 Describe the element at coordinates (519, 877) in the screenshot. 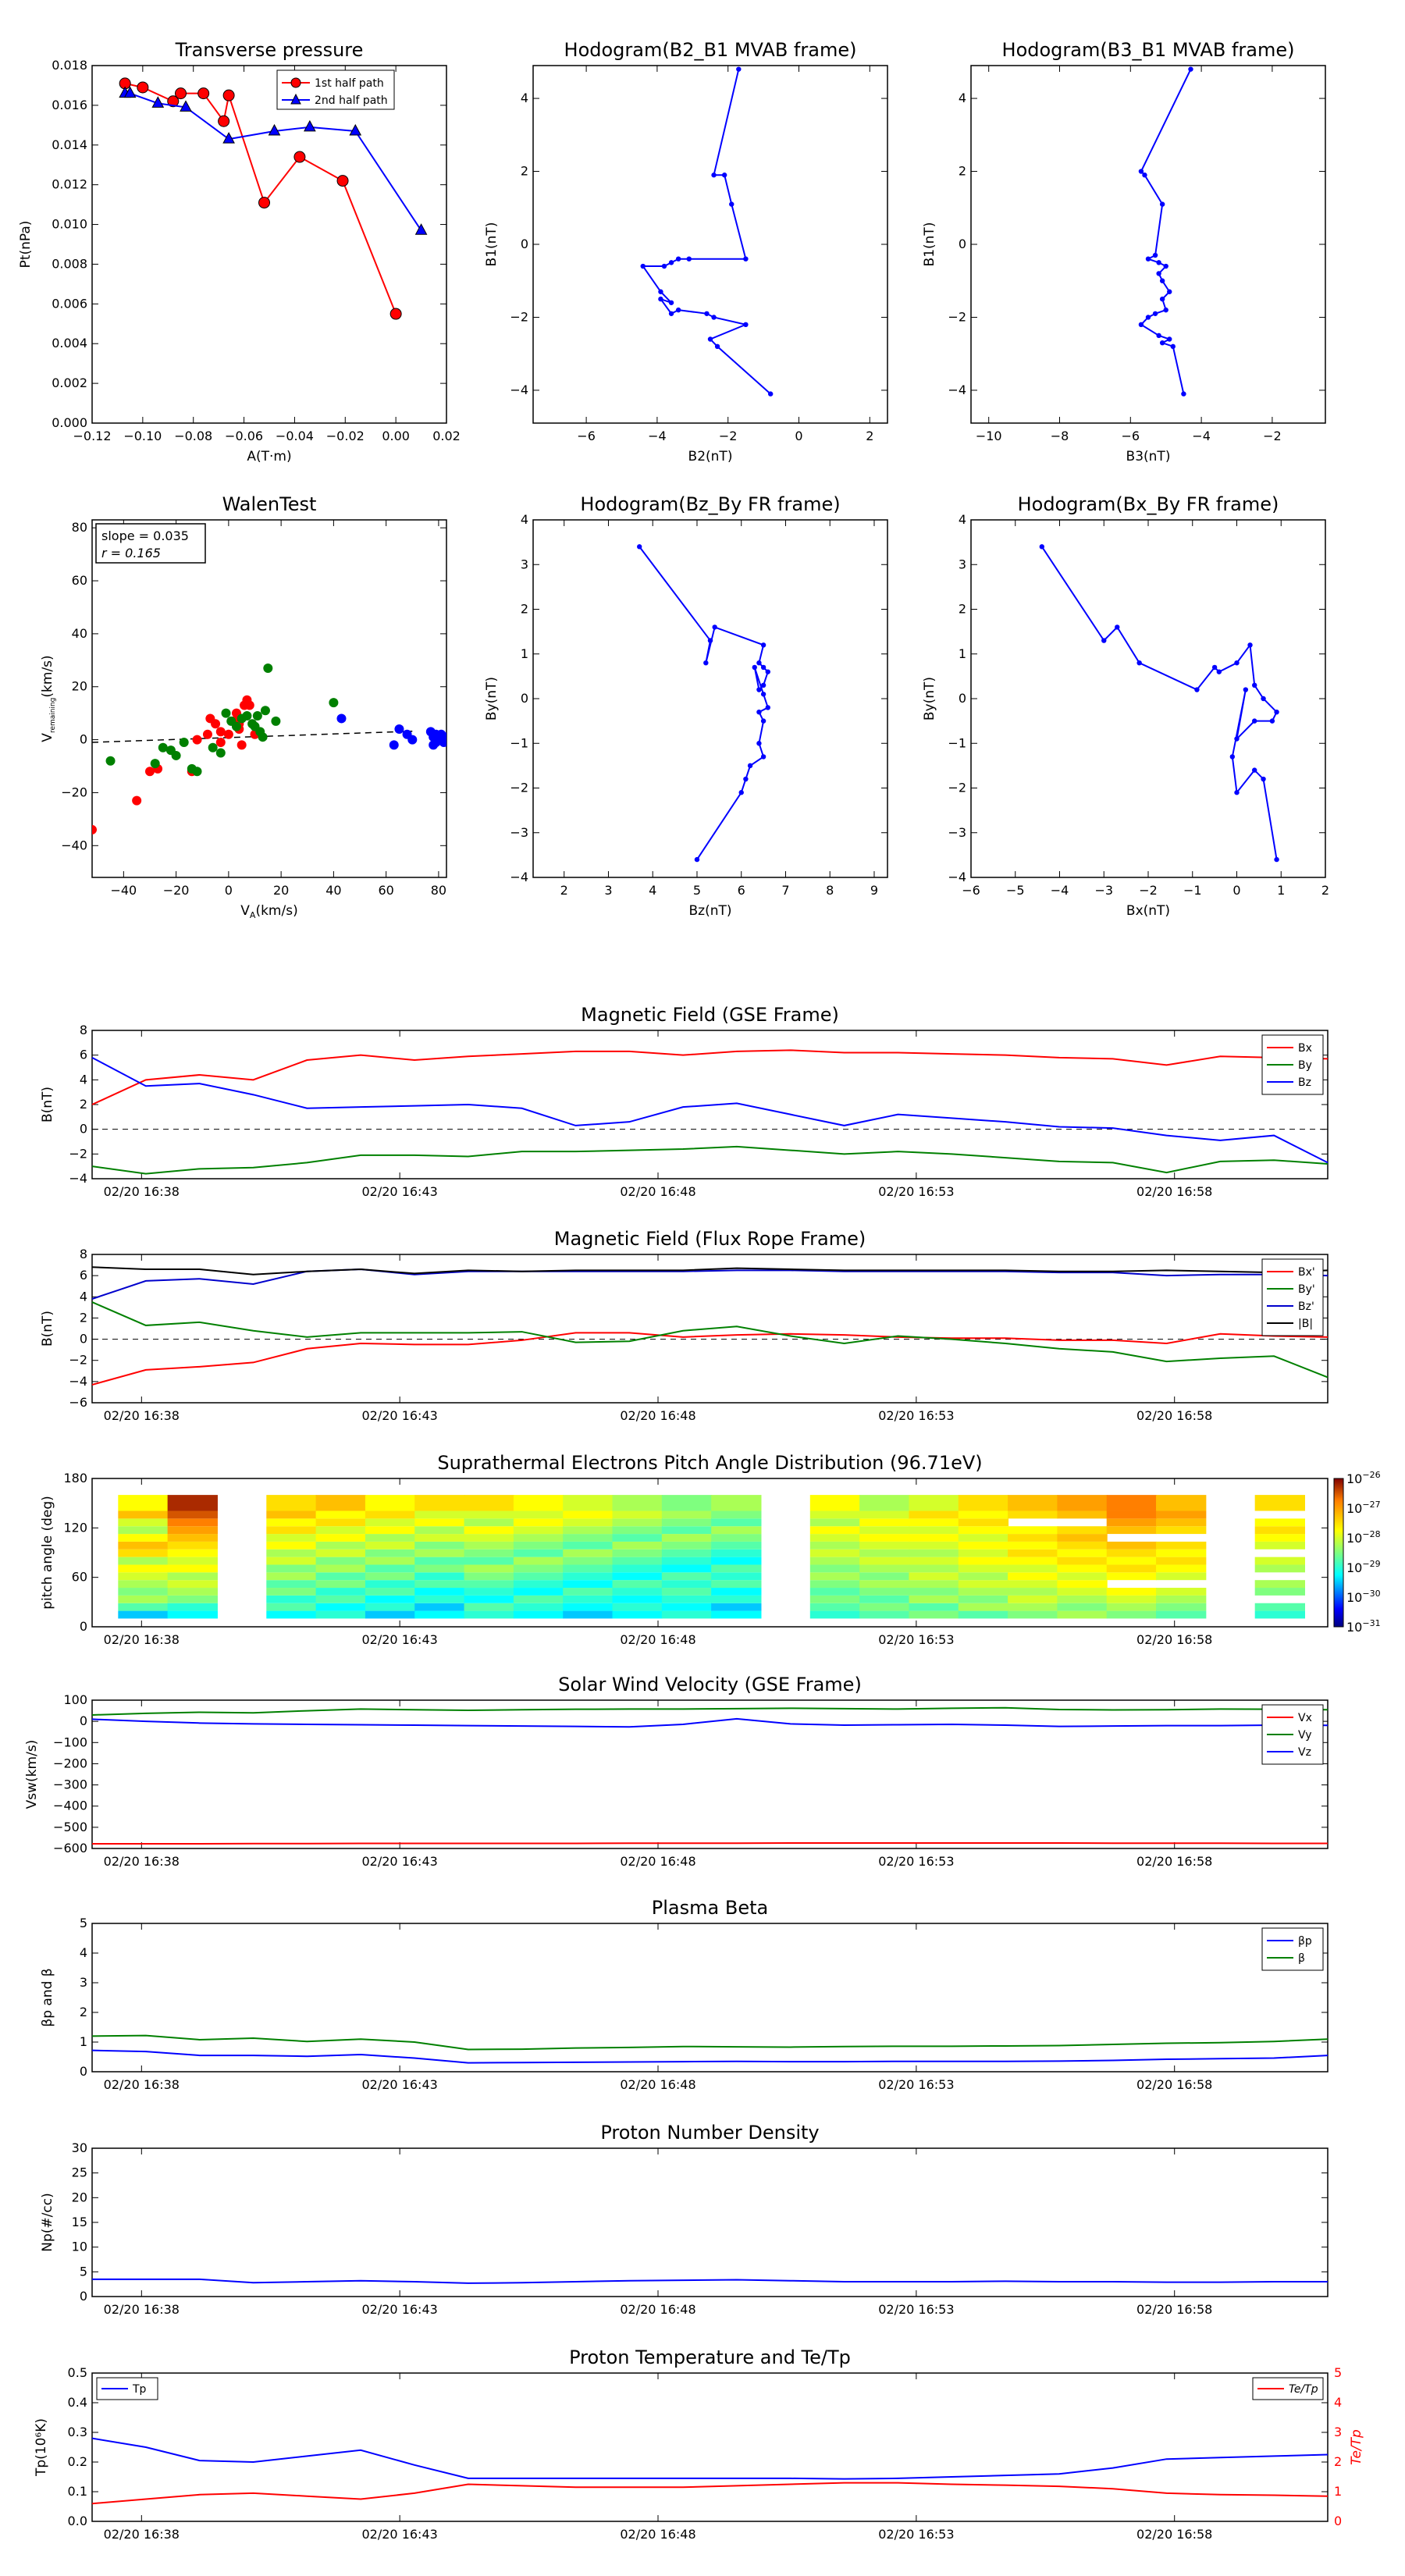

I see `y-tick-label: −4` at that location.